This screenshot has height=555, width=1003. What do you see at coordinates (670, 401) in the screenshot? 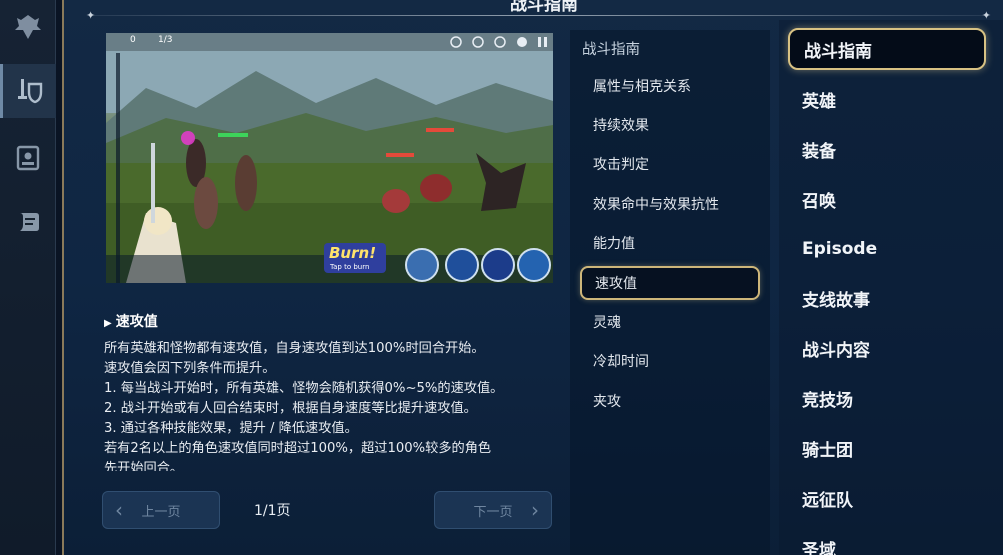
I see `submenu-item: 夹攻` at bounding box center [670, 401].